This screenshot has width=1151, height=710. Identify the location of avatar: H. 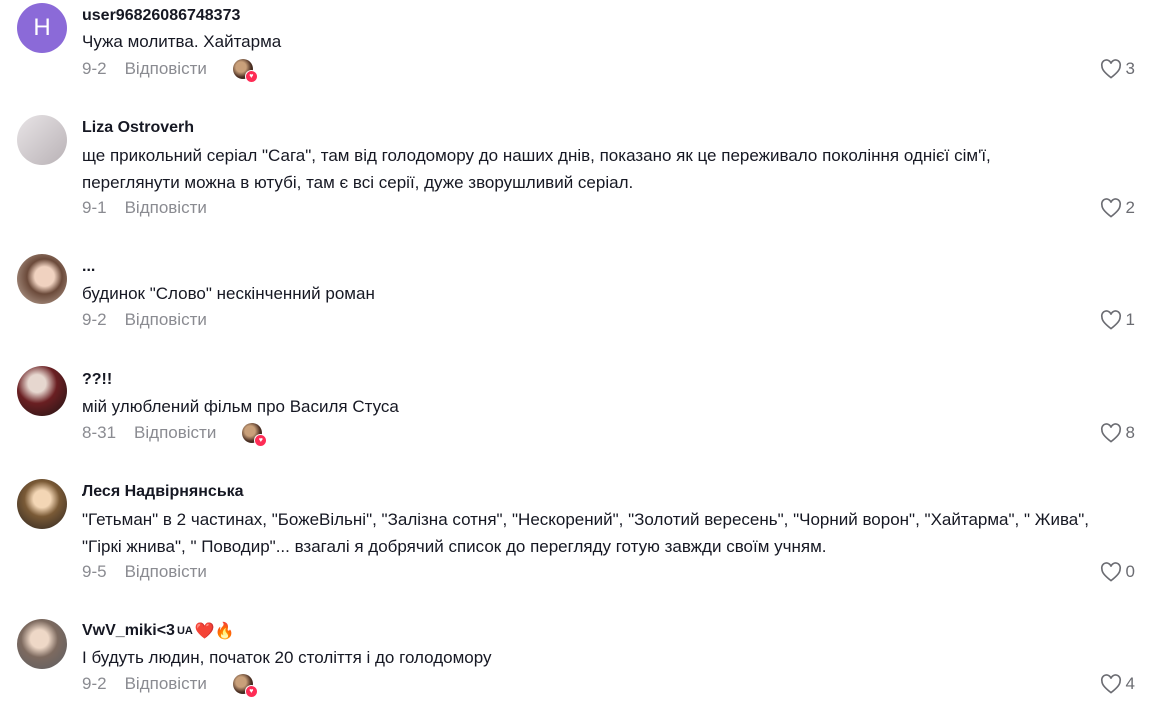
(42, 28).